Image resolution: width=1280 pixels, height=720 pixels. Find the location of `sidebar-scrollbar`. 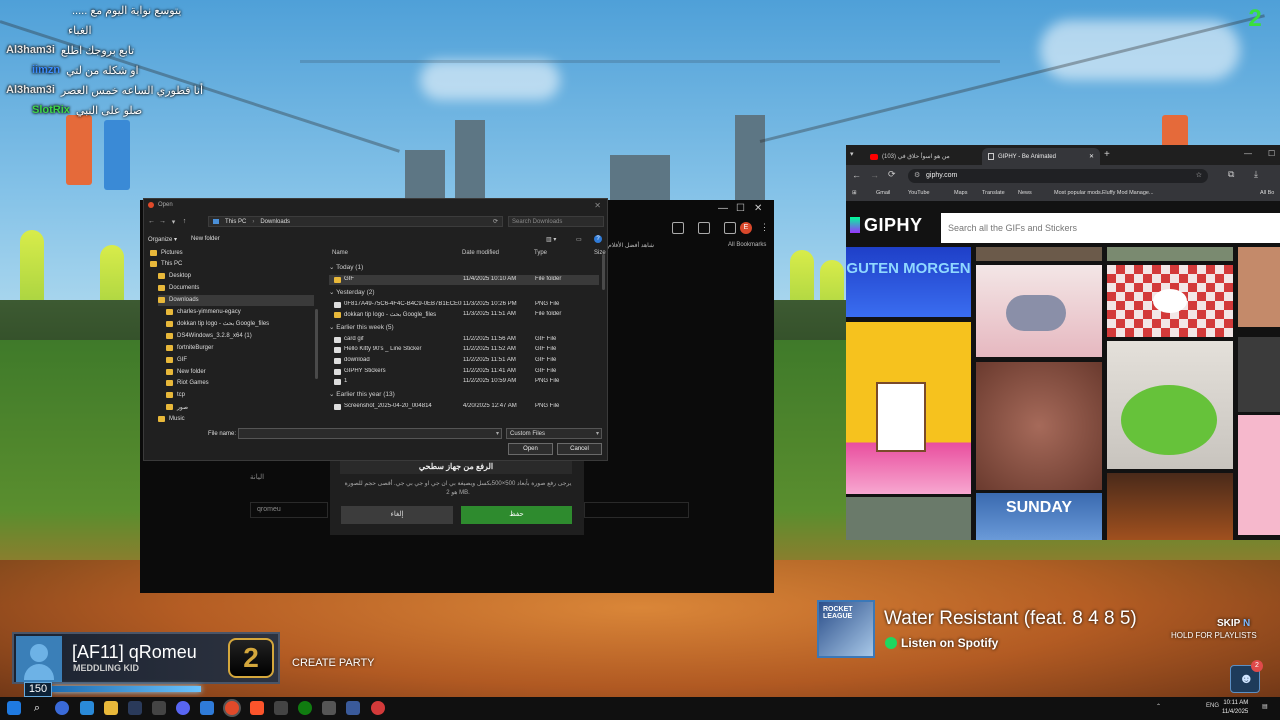

sidebar-scrollbar is located at coordinates (316, 344).